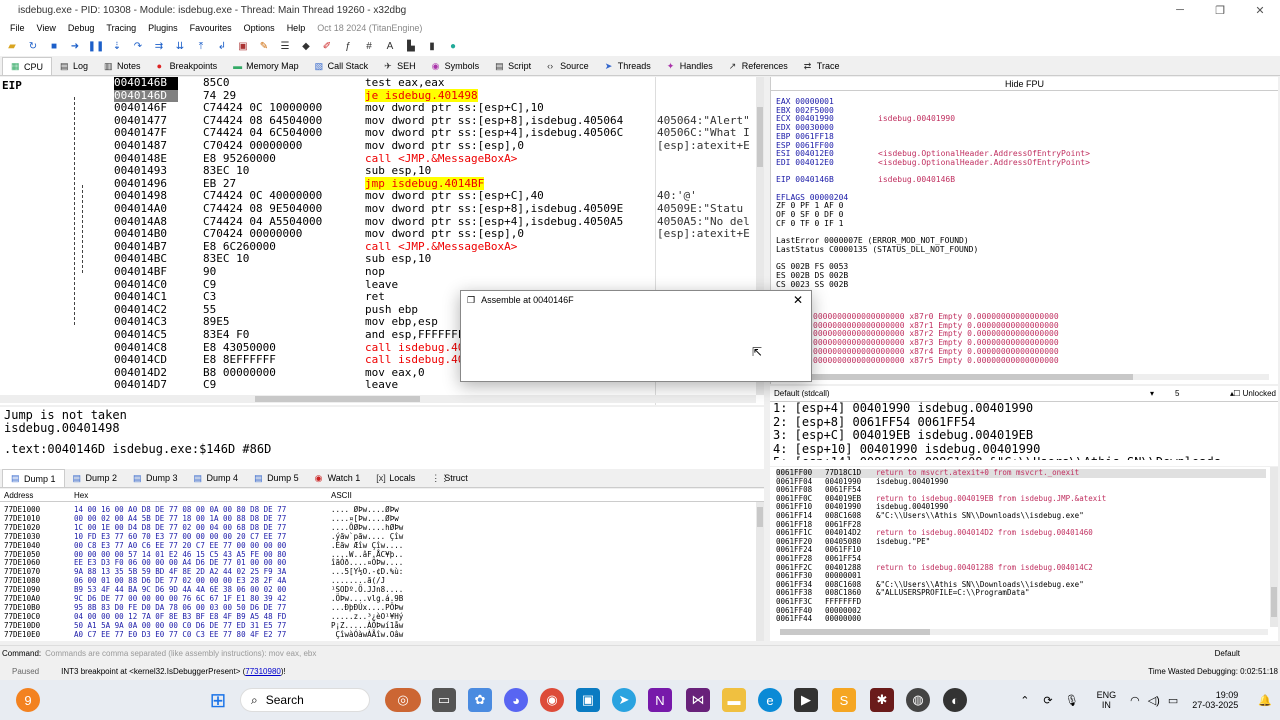 The image size is (1280, 720). What do you see at coordinates (1024, 422) in the screenshot?
I see `call-arg-row: 2: [esp+8] 0061FF54 0061FF54` at bounding box center [1024, 422].